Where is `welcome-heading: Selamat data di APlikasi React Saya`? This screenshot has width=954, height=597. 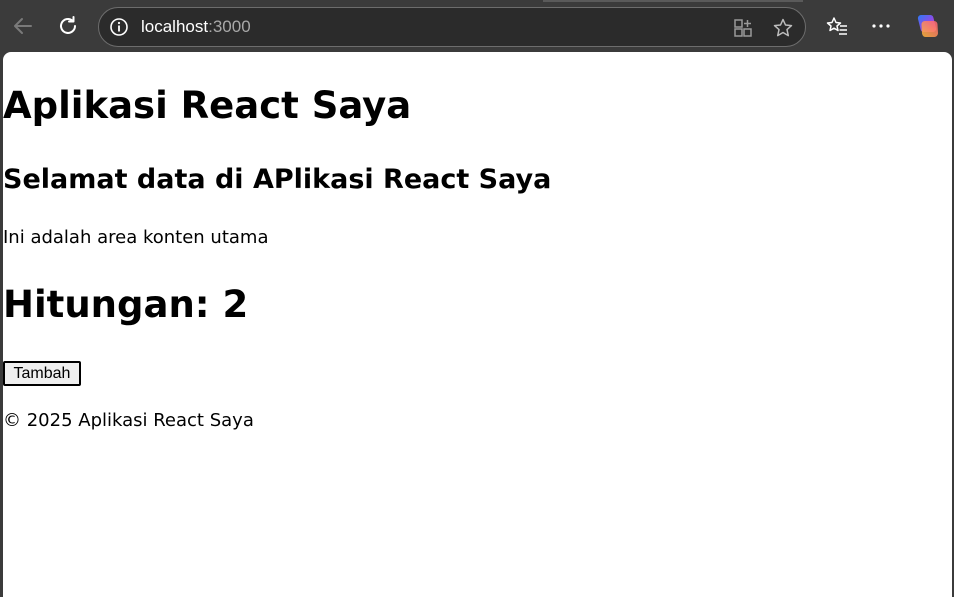 welcome-heading: Selamat data di APlikasi React Saya is located at coordinates (277, 179).